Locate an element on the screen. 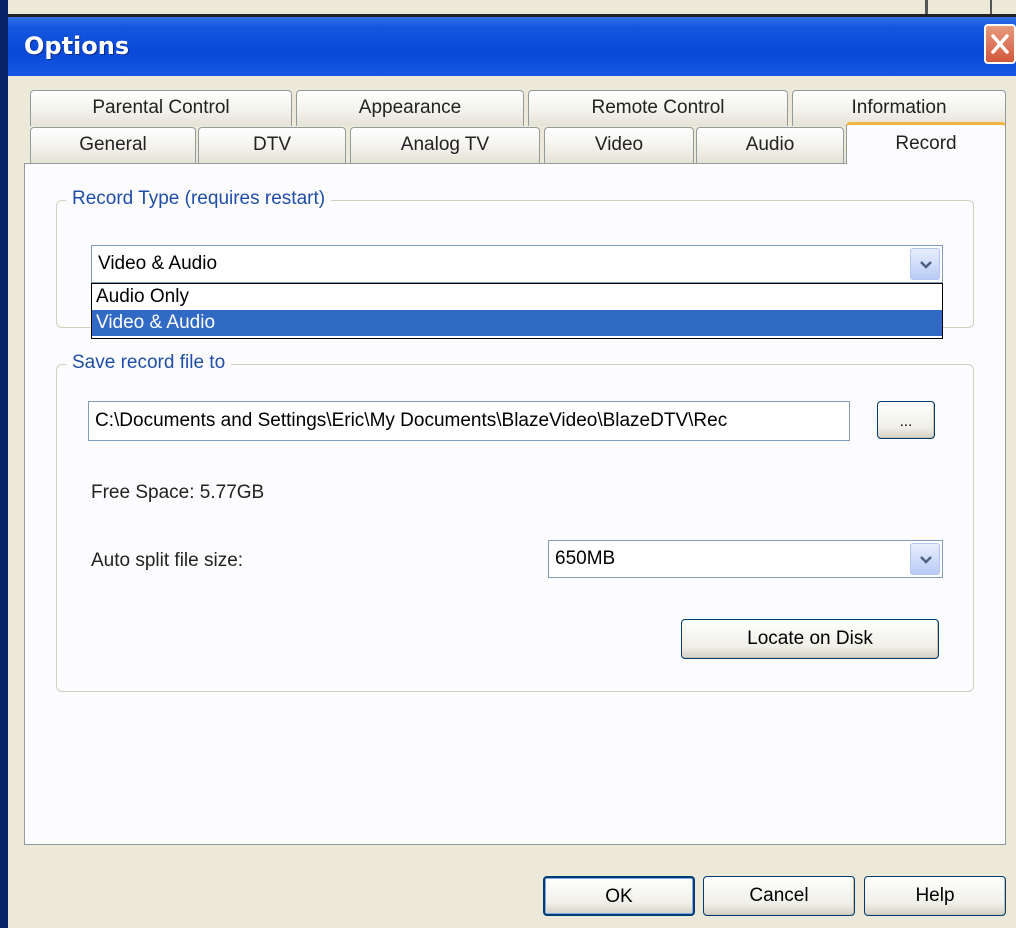 The image size is (1016, 928). tab-label: Appearance is located at coordinates (410, 107).